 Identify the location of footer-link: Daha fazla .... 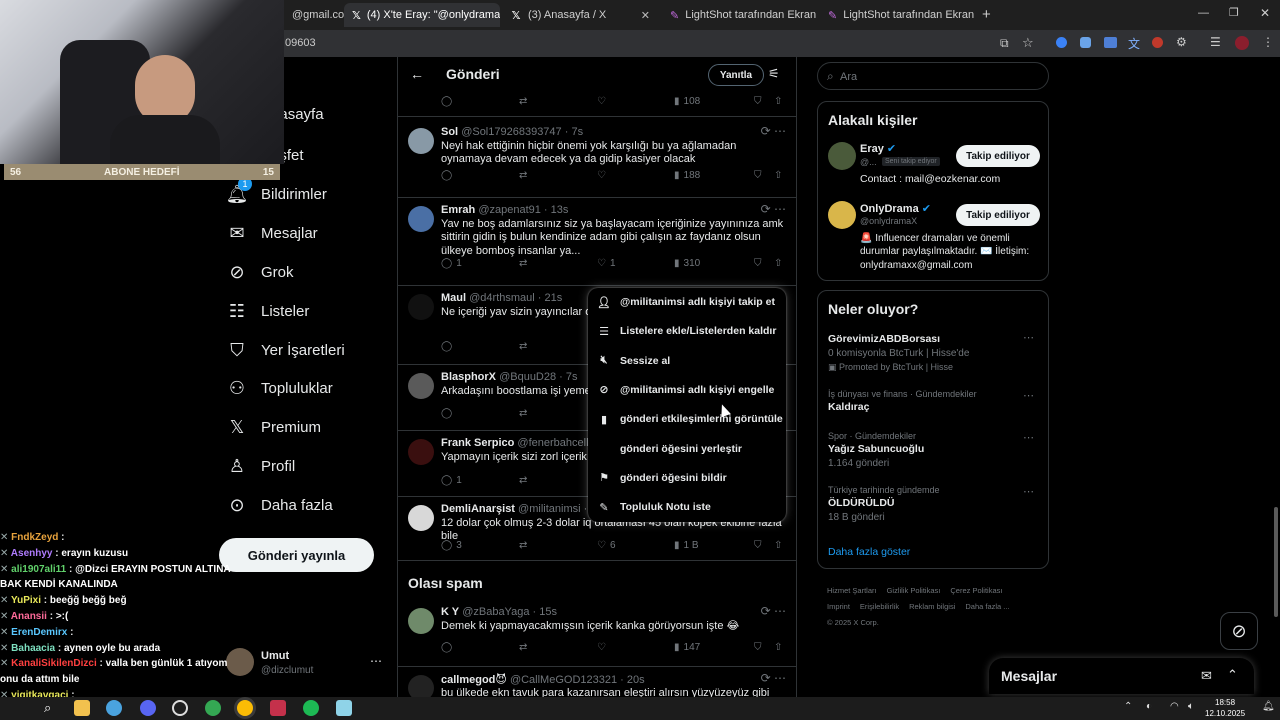
(987, 606).